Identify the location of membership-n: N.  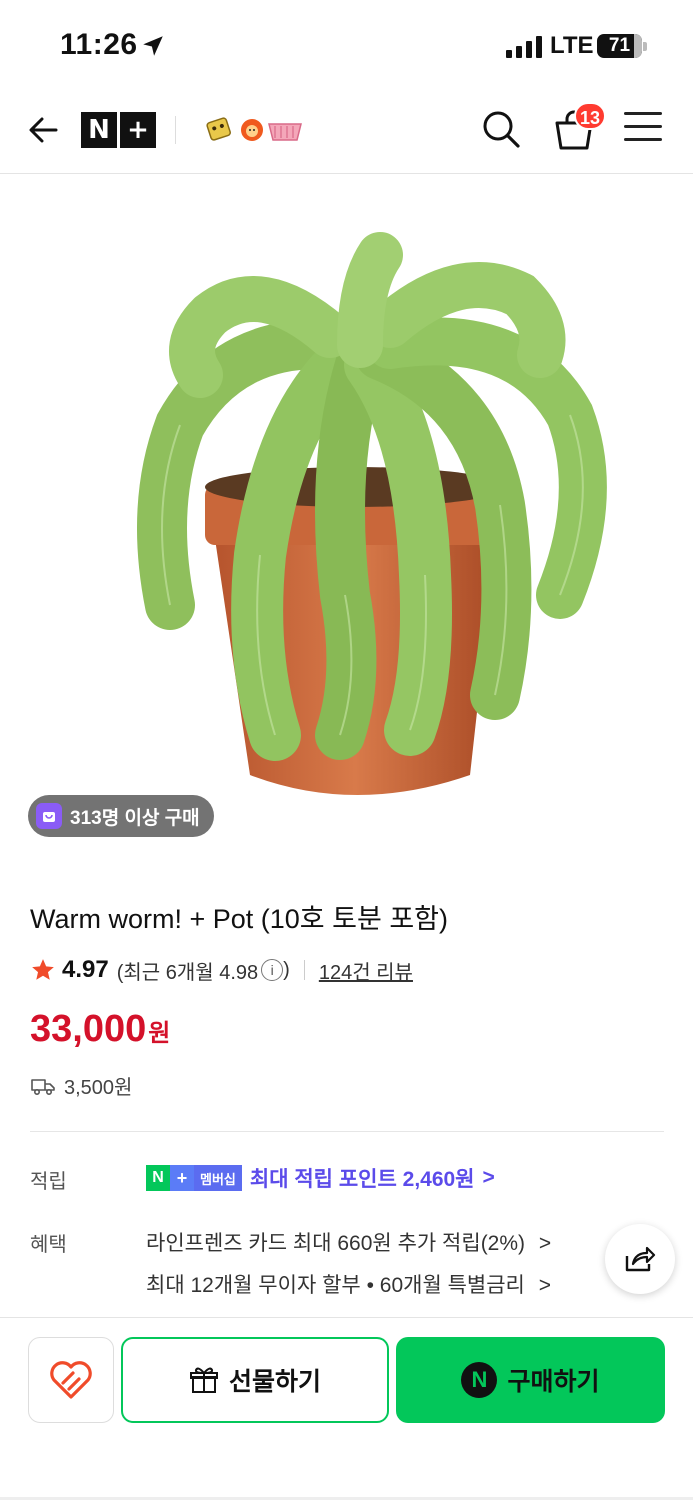
(158, 1178).